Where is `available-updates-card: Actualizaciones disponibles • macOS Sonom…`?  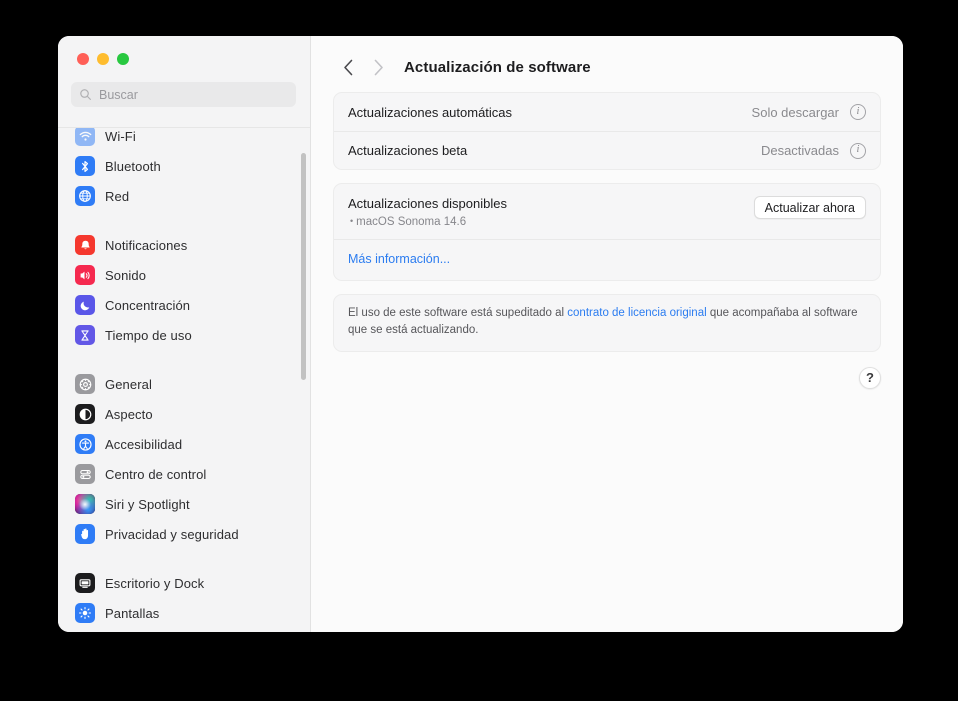
available-updates-card: Actualizaciones disponibles • macOS Sonom… is located at coordinates (607, 232).